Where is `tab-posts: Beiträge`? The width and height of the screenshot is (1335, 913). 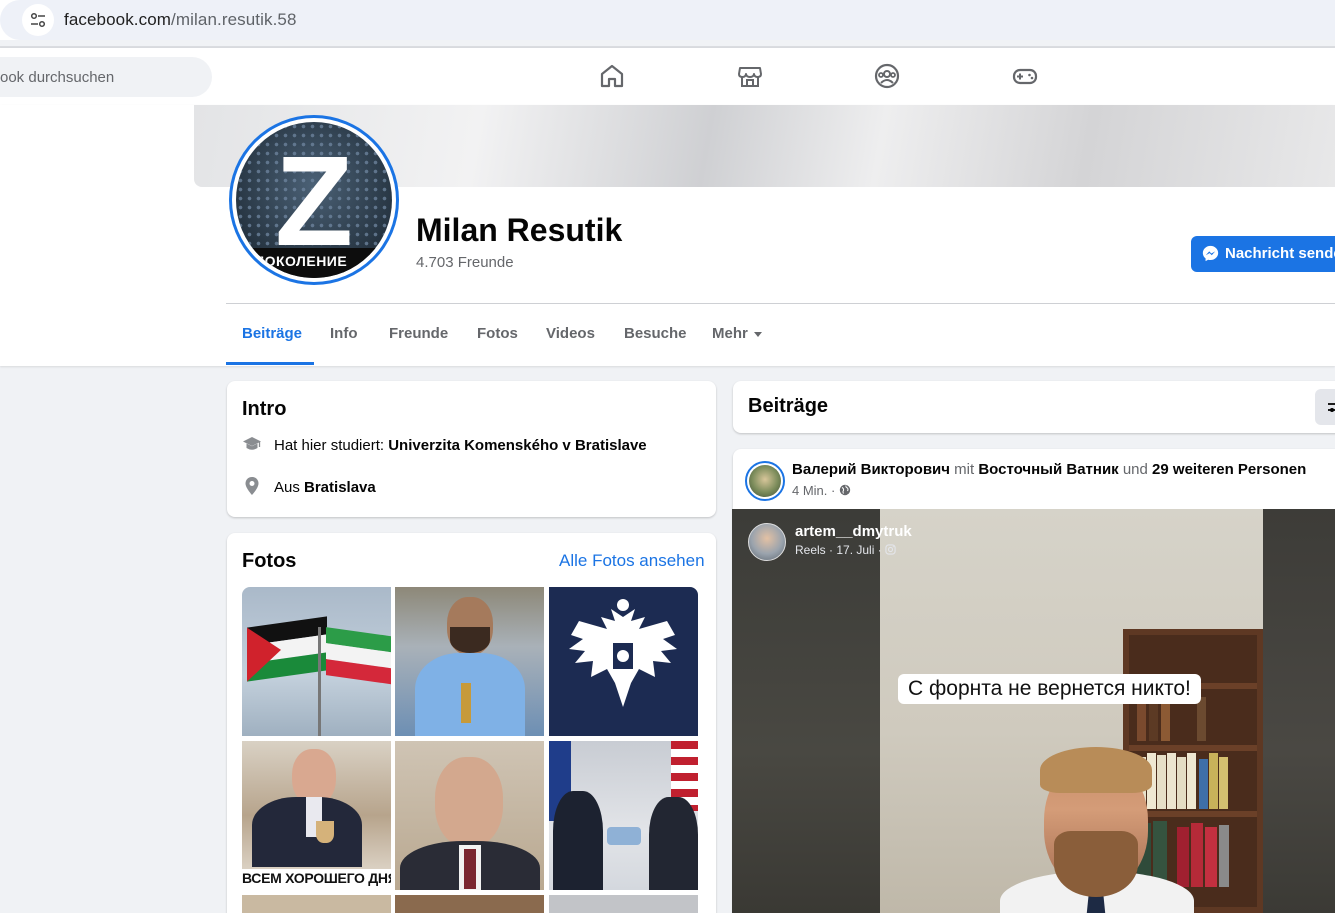 tab-posts: Beiträge is located at coordinates (270, 334).